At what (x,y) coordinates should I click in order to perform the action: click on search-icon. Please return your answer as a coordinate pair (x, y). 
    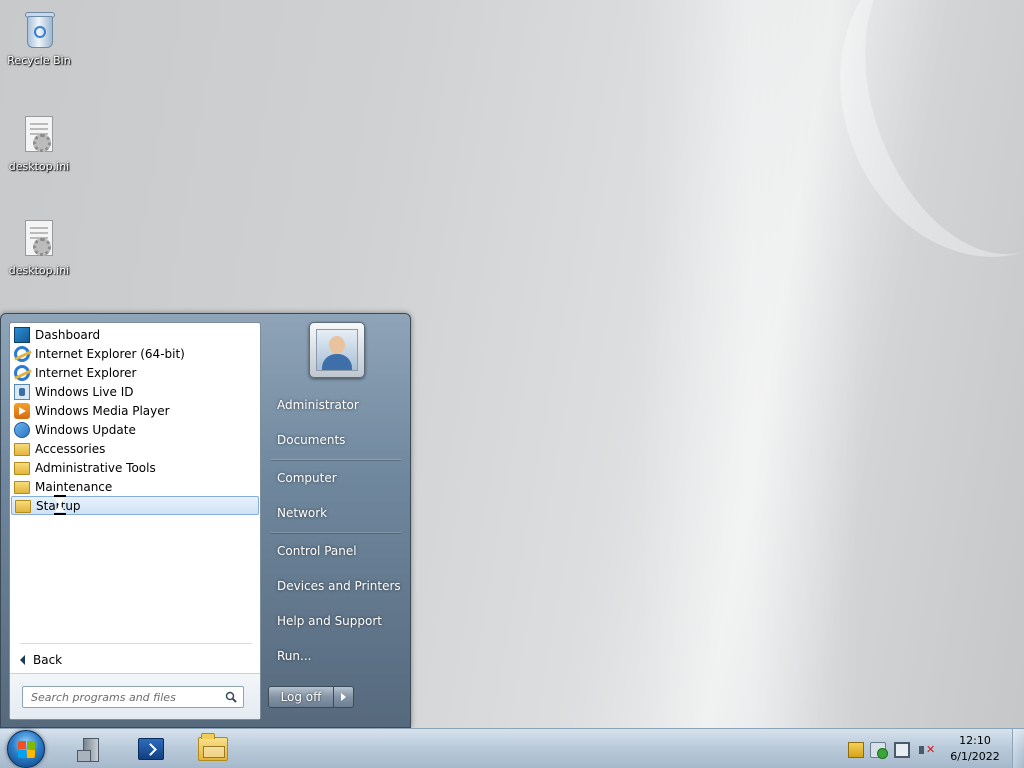
    Looking at the image, I should click on (231, 697).